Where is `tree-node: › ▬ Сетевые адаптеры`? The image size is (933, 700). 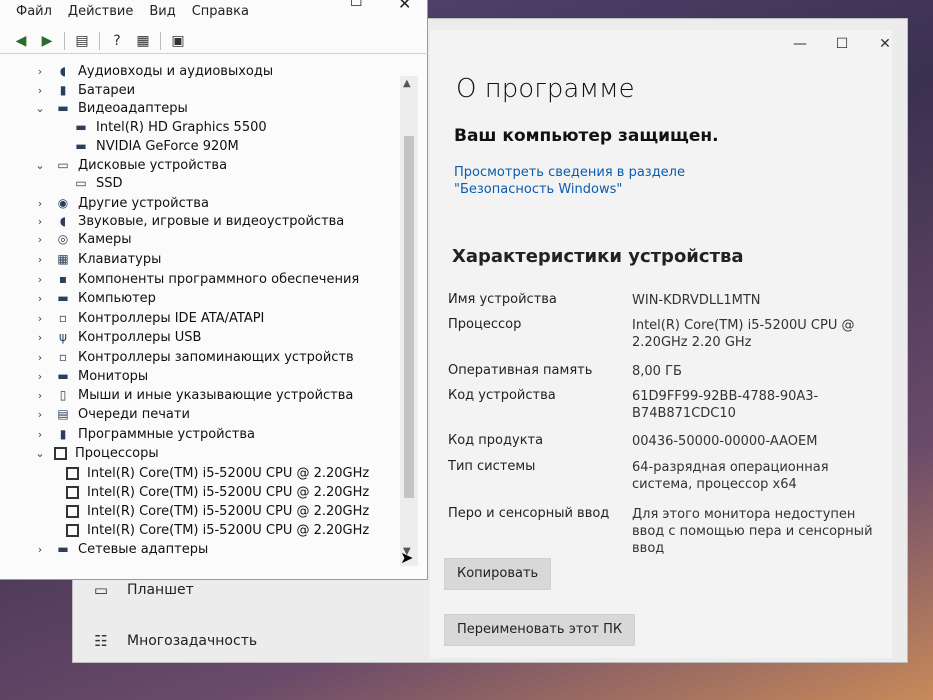 tree-node: › ▬ Сетевые адаптеры is located at coordinates (121, 549).